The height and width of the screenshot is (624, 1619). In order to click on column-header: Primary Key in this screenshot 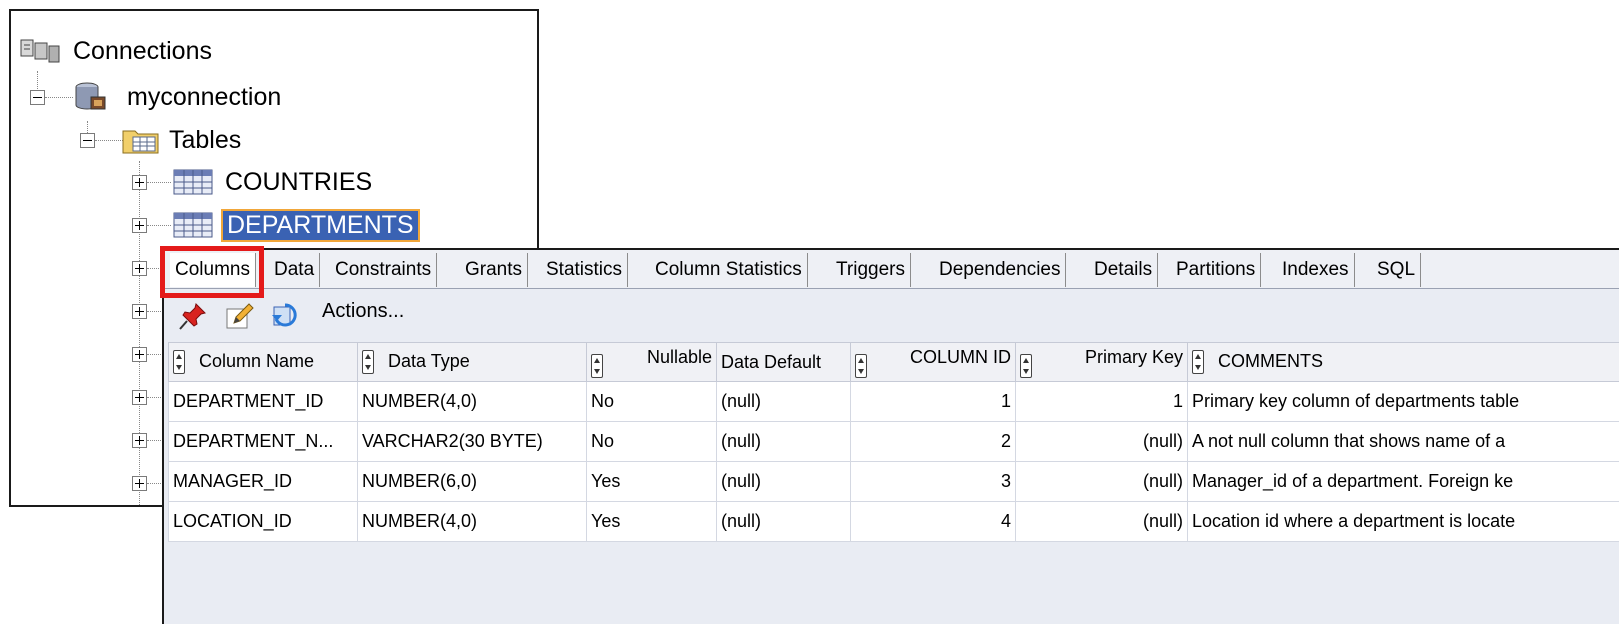, I will do `click(1101, 362)`.